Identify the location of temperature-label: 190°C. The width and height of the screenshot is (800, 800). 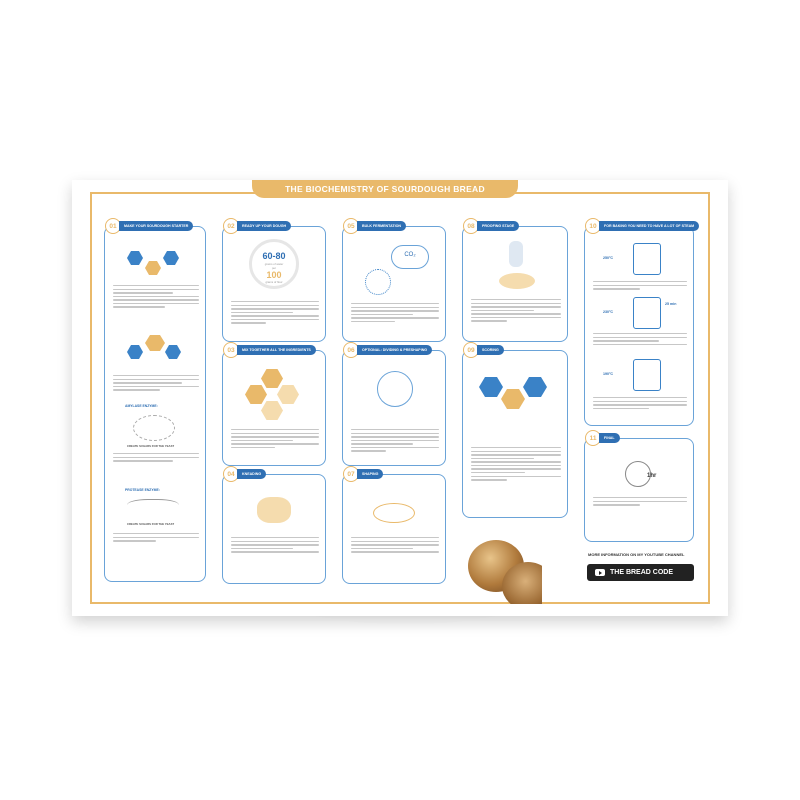
(608, 374).